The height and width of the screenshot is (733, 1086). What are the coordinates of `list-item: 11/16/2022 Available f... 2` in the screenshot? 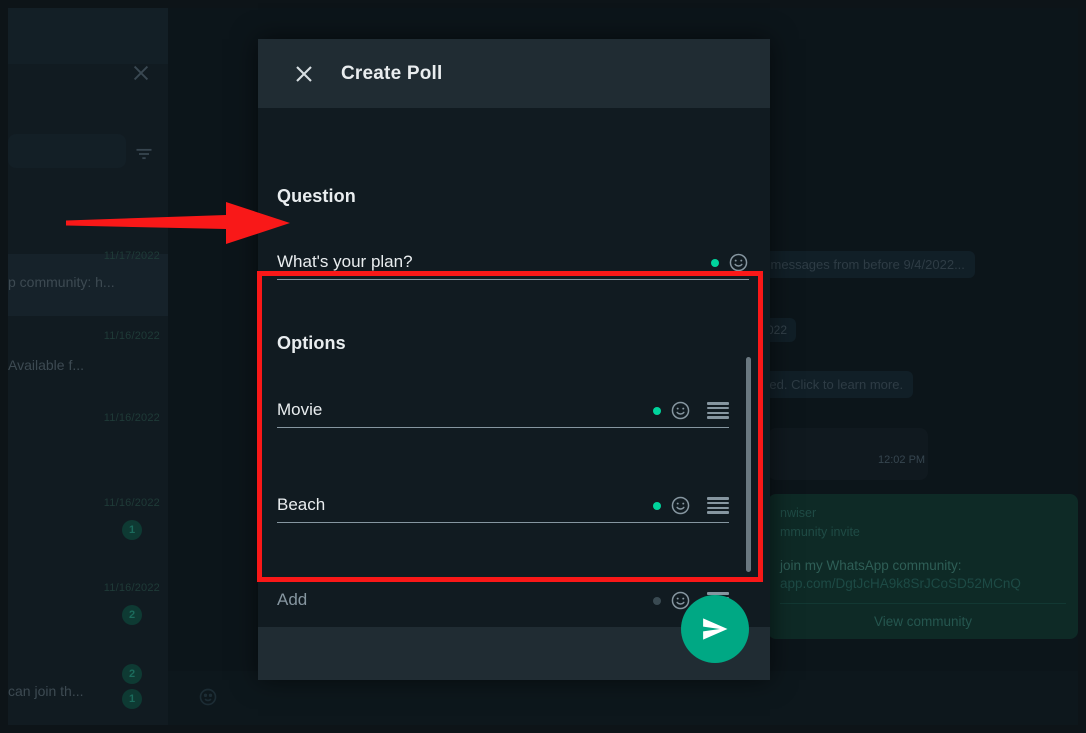 It's located at (88, 503).